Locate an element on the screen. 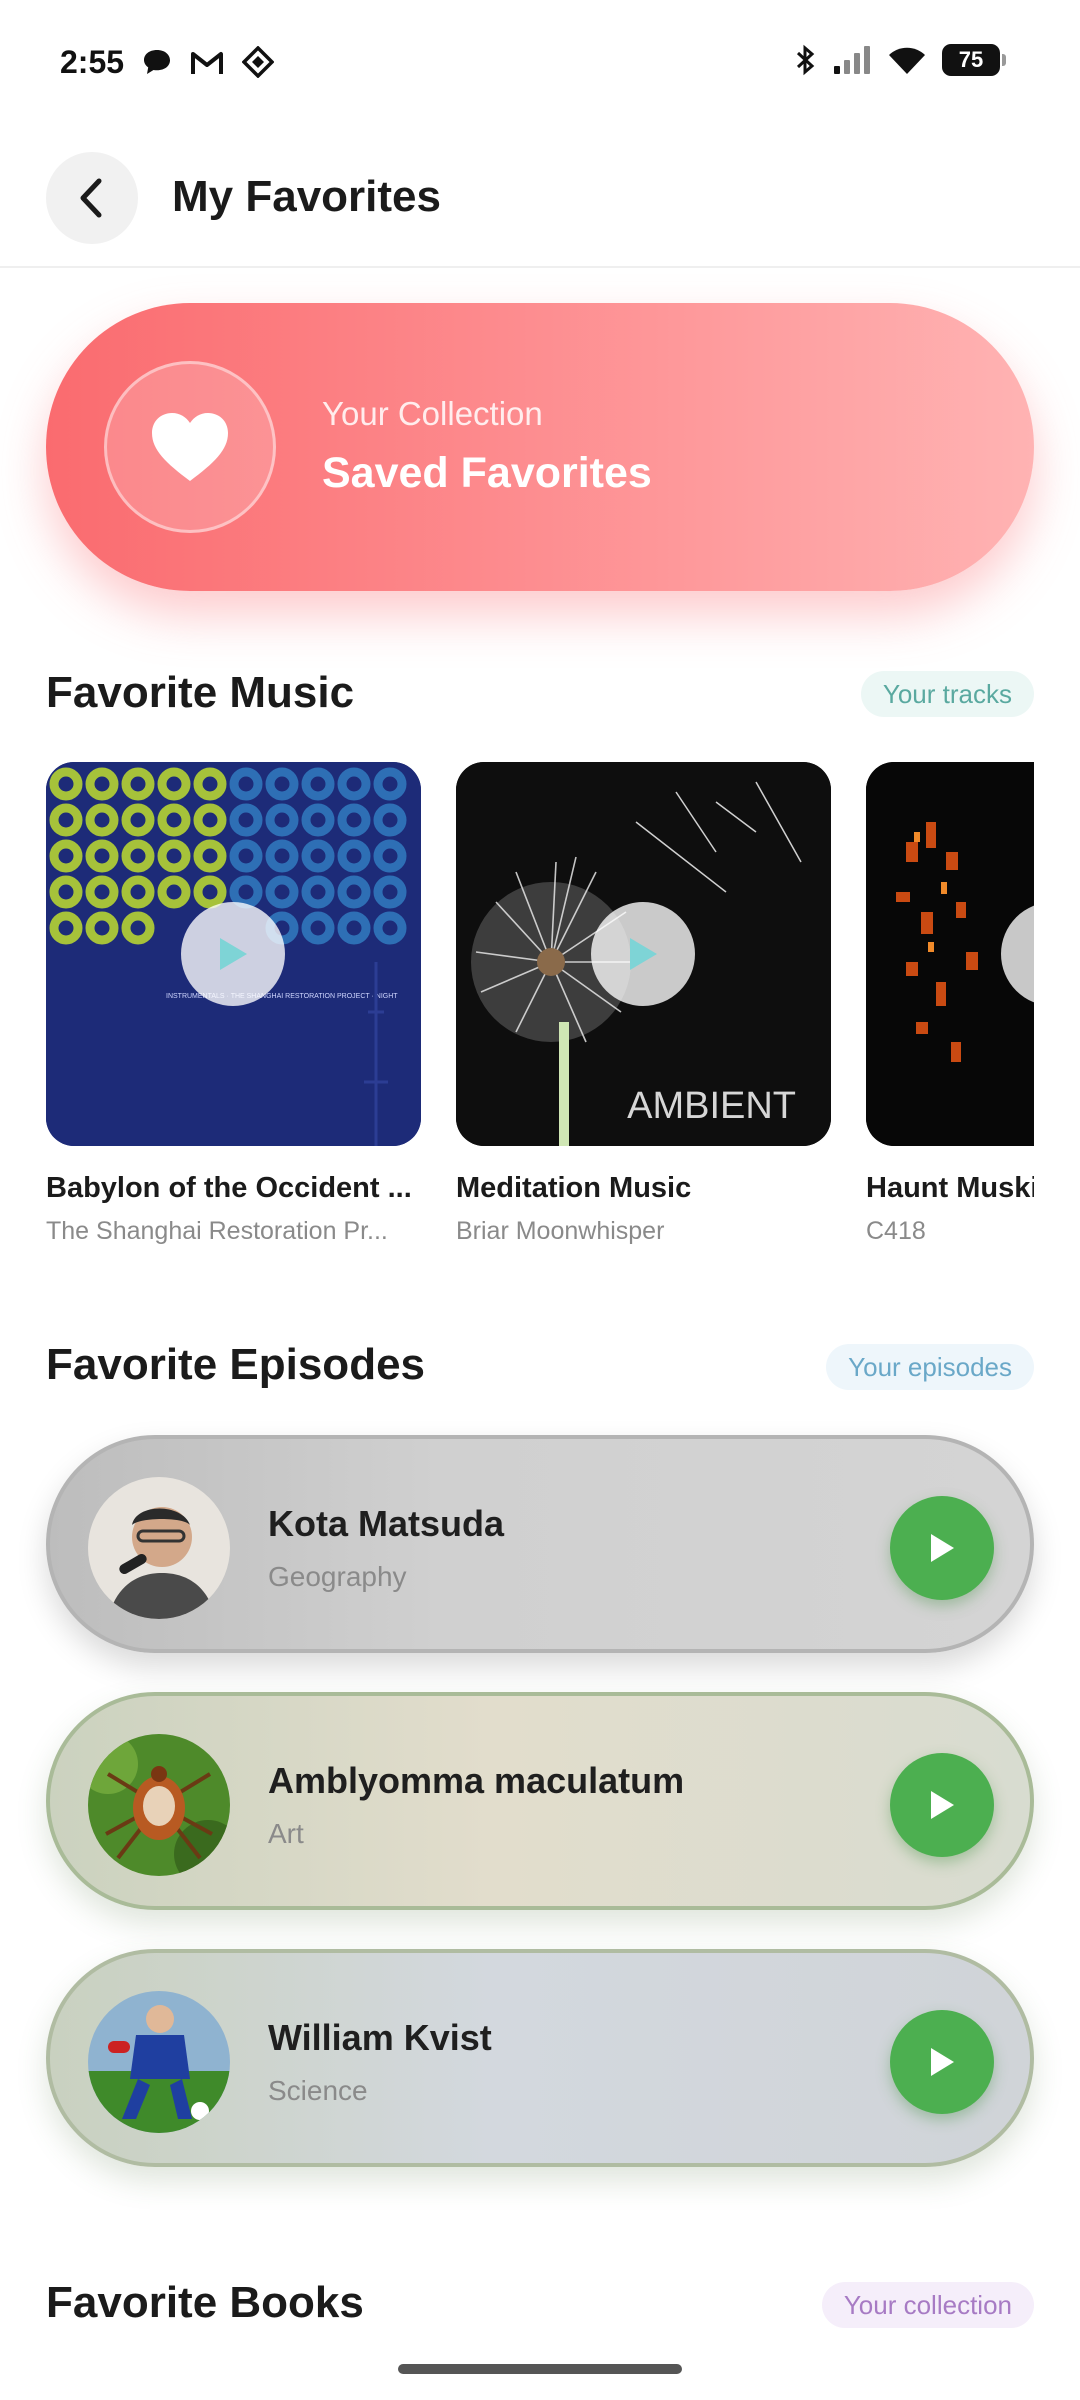  page-title: My Favorites is located at coordinates (306, 196).